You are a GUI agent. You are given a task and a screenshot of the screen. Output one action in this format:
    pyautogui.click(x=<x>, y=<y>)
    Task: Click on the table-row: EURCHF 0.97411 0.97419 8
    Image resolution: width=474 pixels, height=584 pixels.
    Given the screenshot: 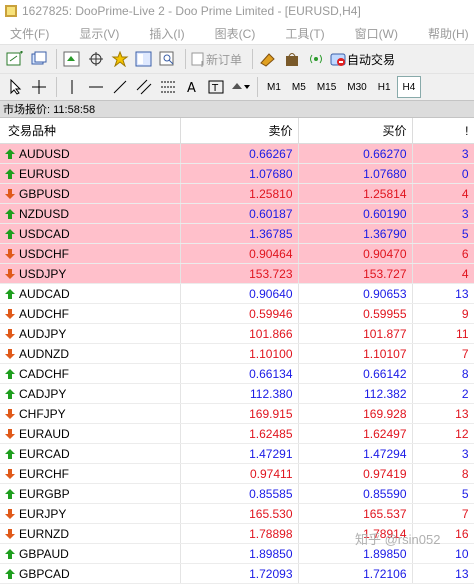 What is the action you would take?
    pyautogui.click(x=237, y=473)
    